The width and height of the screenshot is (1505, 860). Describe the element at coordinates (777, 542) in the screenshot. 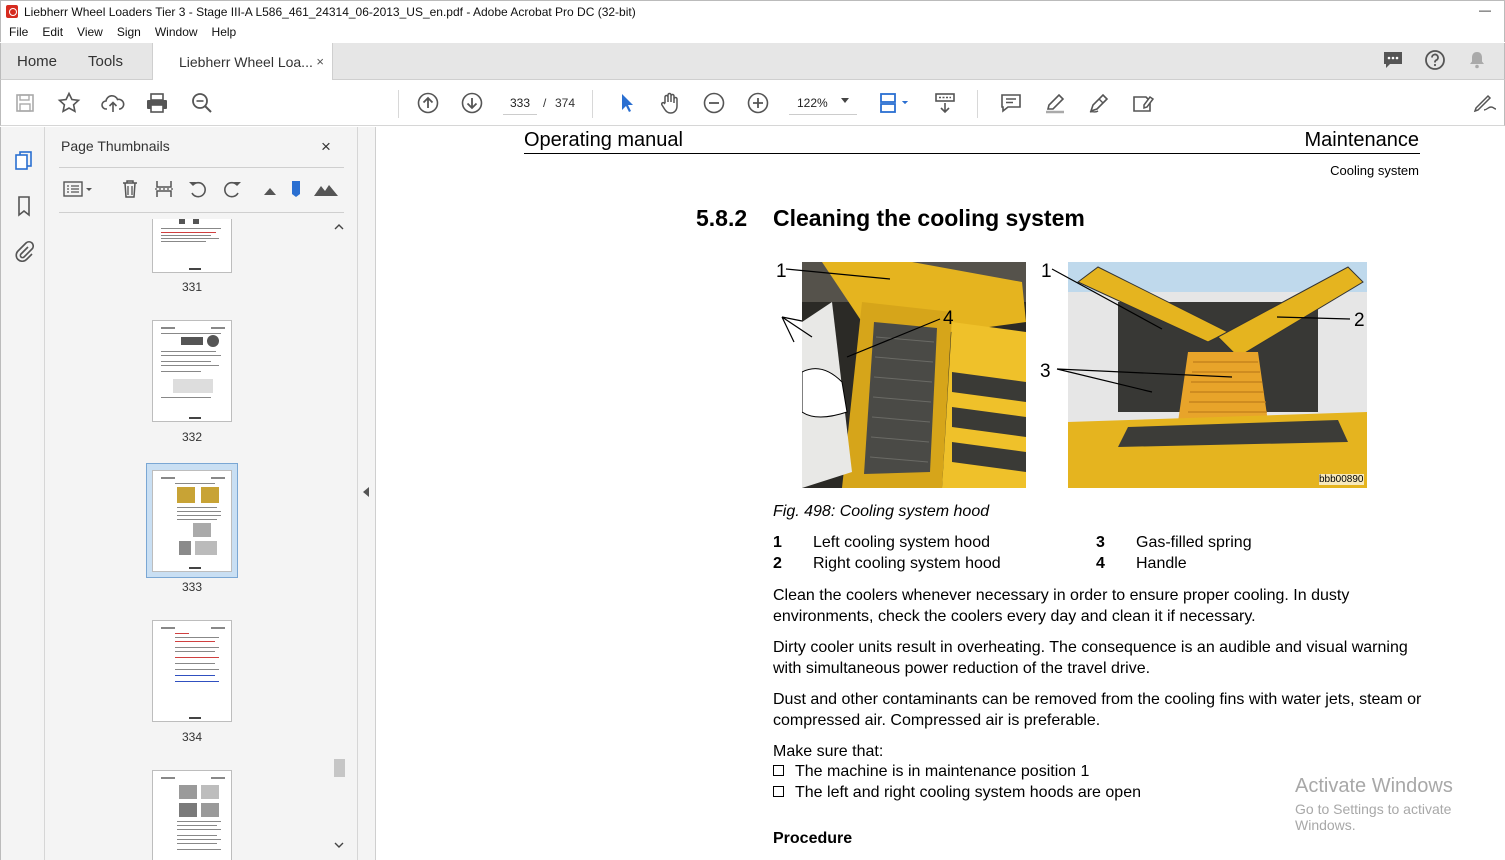

I see `legend-number: 1` at that location.